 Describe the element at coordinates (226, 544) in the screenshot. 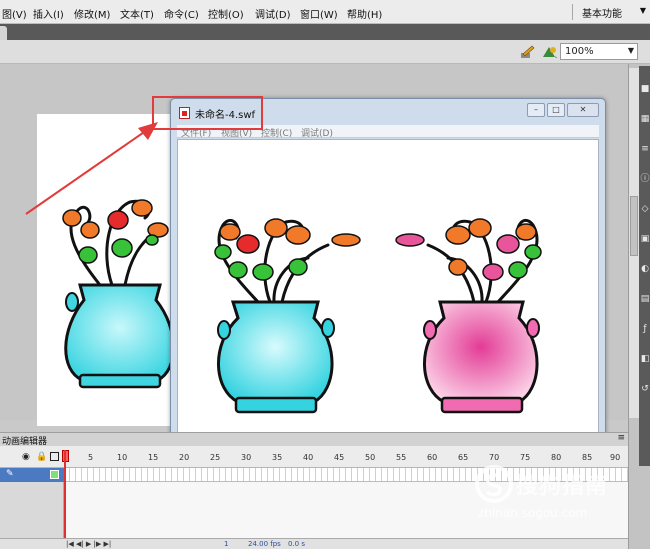

I see `current-frame: 1` at that location.